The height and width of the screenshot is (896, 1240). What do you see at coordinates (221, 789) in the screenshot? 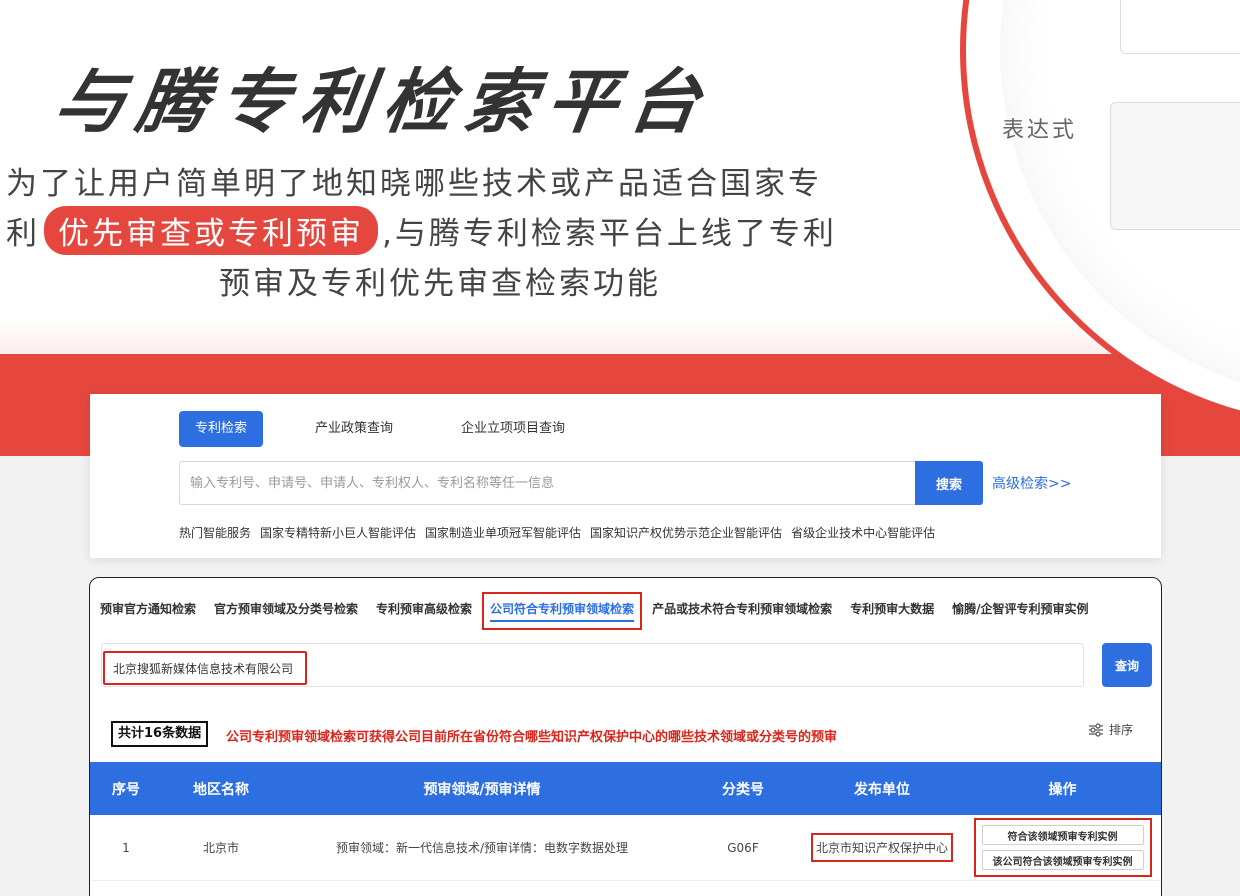
I see `th-region: 地区名称` at bounding box center [221, 789].